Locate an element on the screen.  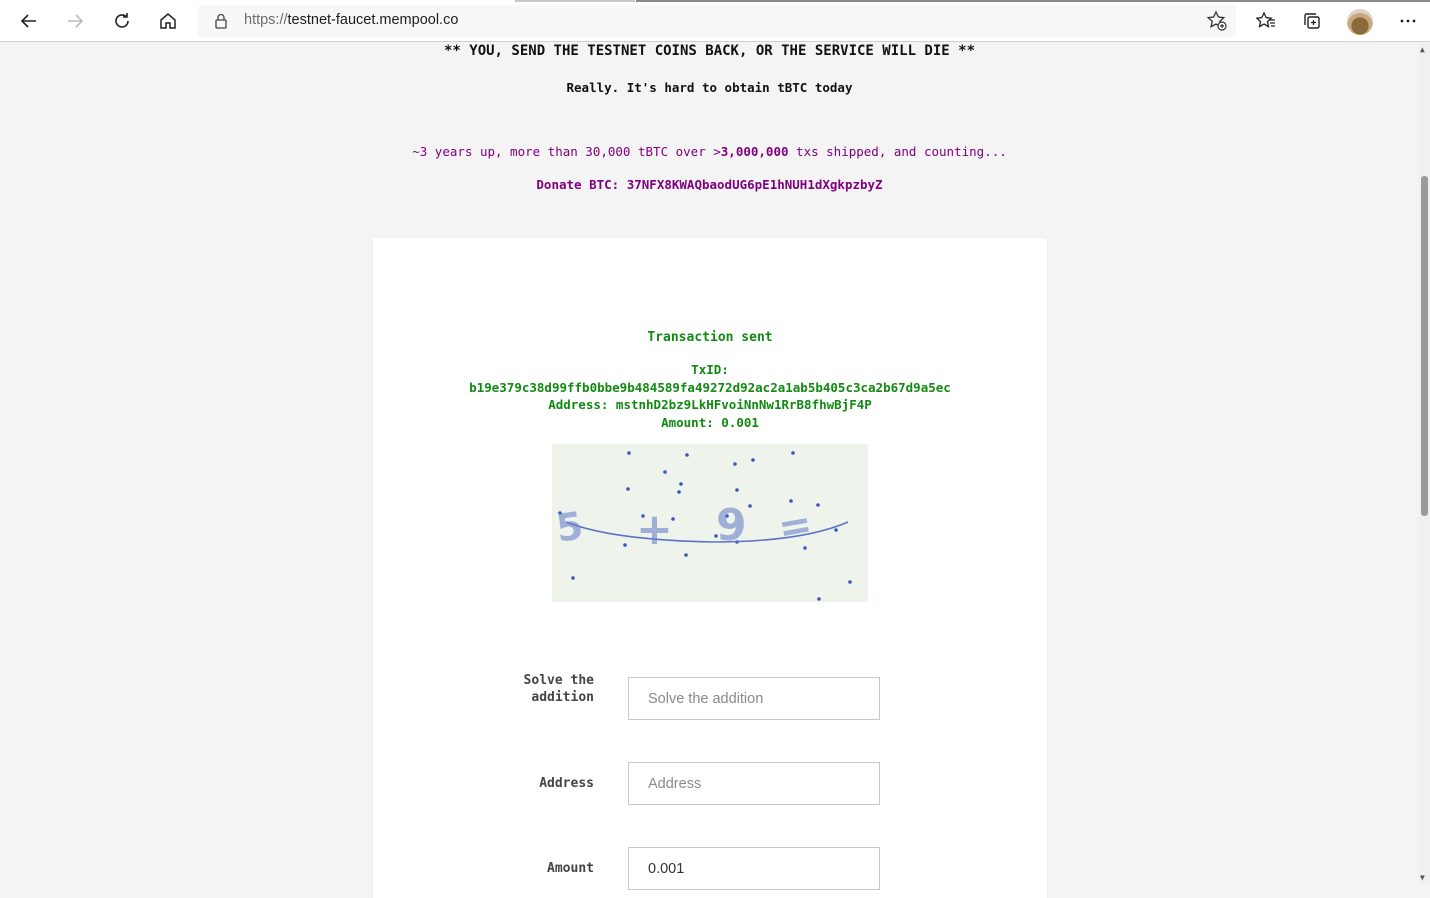
captcha-glyph-3: 9 is located at coordinates (731, 525).